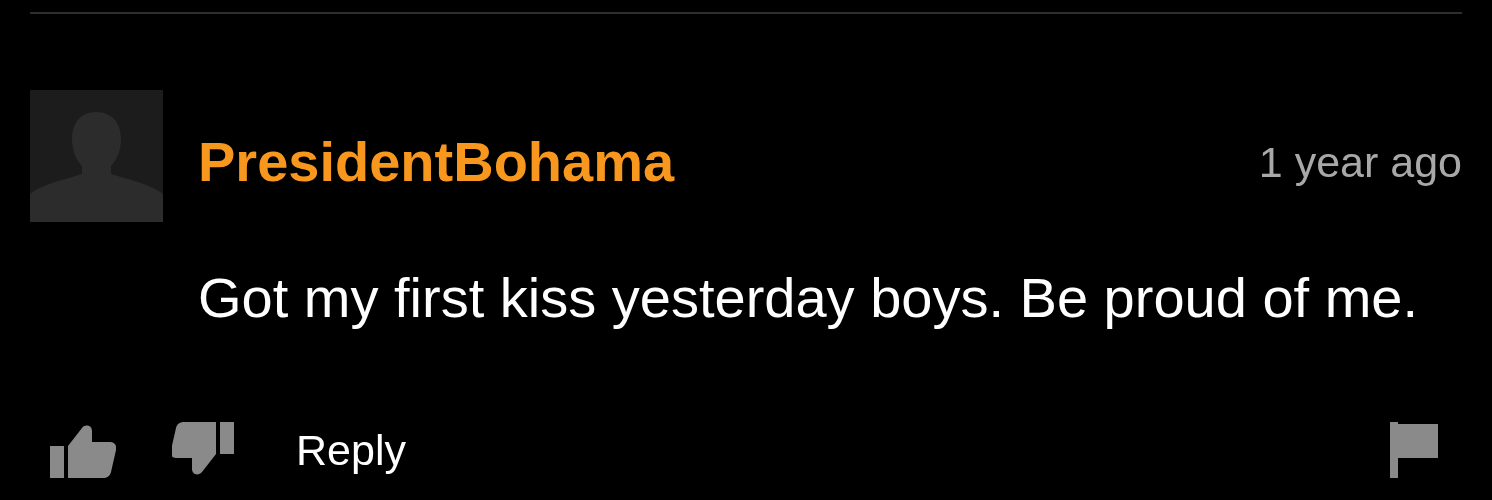  What do you see at coordinates (436, 162) in the screenshot?
I see `username: PresidentBohama` at bounding box center [436, 162].